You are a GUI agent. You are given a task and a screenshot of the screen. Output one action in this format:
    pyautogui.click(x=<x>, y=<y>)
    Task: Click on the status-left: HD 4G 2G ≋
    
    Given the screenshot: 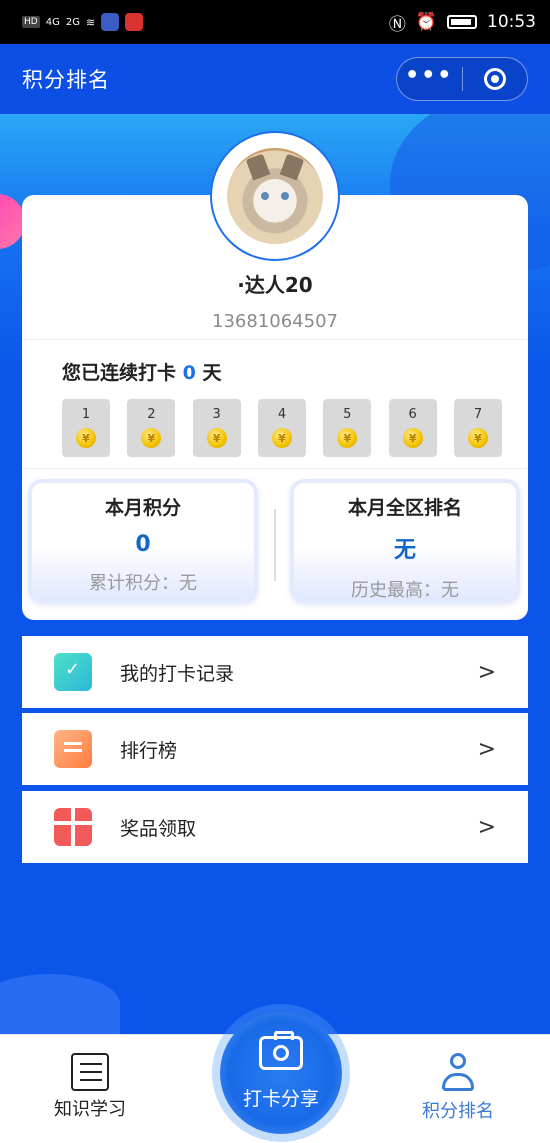 What is the action you would take?
    pyautogui.click(x=83, y=22)
    